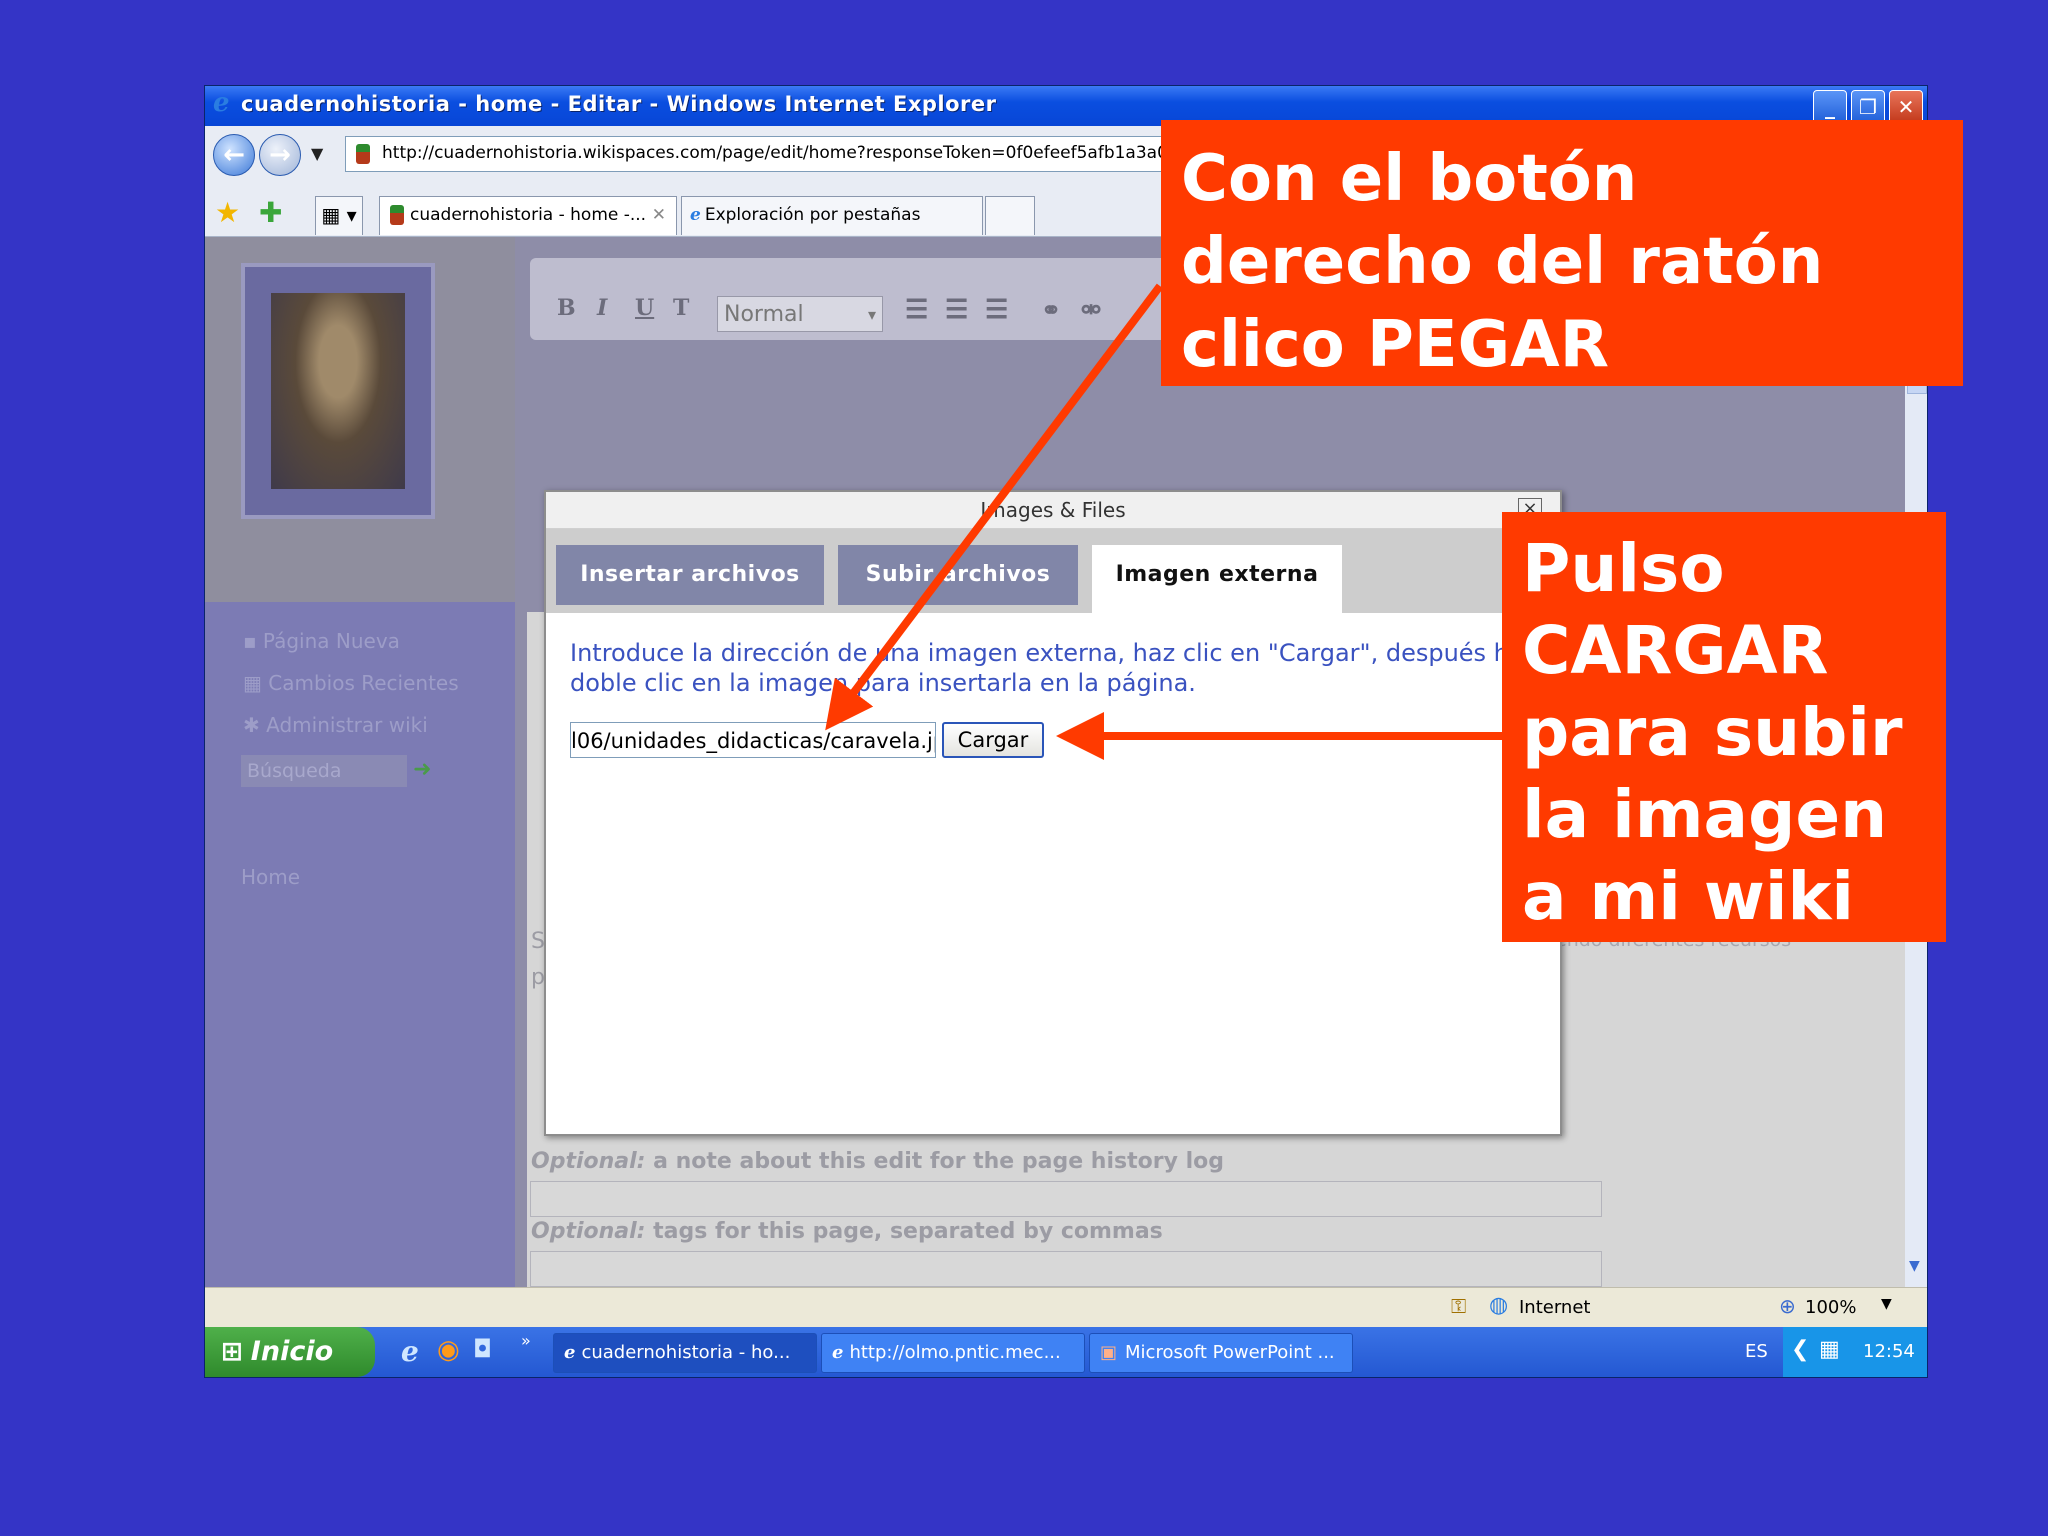 The height and width of the screenshot is (1536, 2048). Describe the element at coordinates (916, 310) in the screenshot. I see `numbered-list-icon: ☰` at that location.